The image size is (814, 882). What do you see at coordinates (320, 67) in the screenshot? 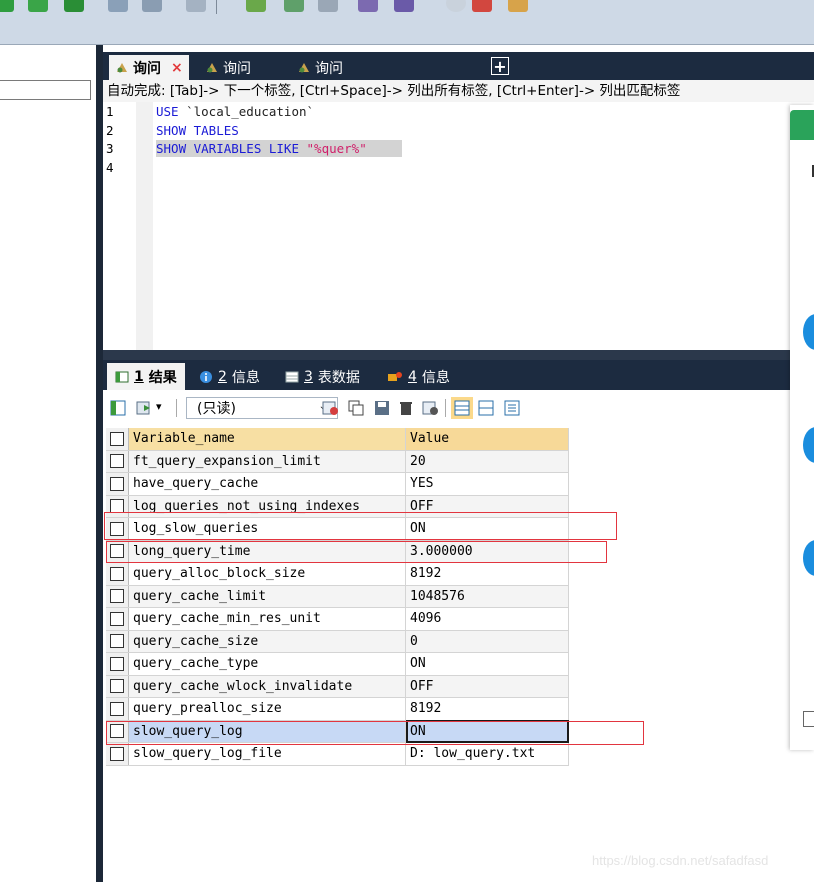
I see `tab-query-3: 询问` at bounding box center [320, 67].